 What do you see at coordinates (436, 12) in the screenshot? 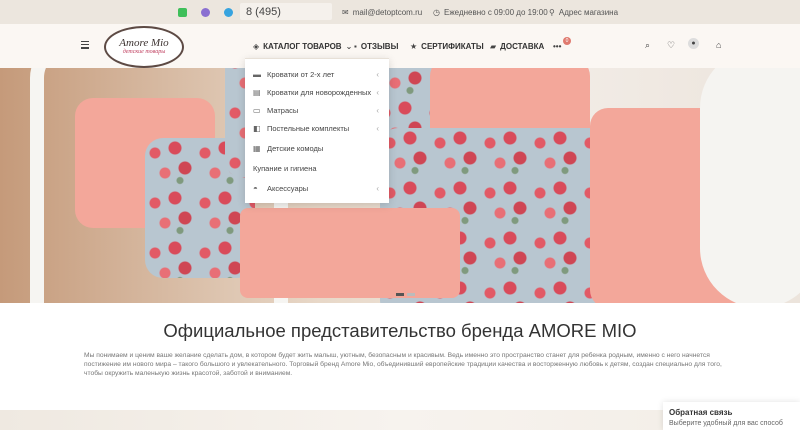
I see `clock-icon: ◷` at bounding box center [436, 12].